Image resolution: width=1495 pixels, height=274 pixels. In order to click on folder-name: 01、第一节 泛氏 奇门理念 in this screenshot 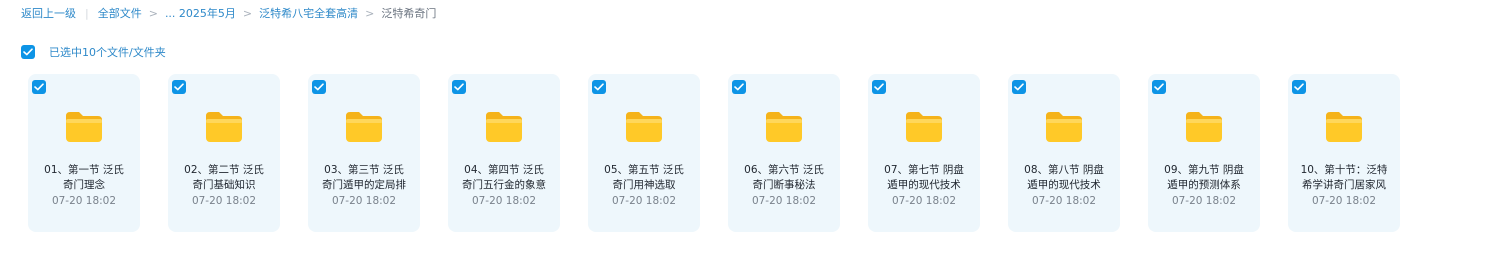, I will do `click(84, 178)`.